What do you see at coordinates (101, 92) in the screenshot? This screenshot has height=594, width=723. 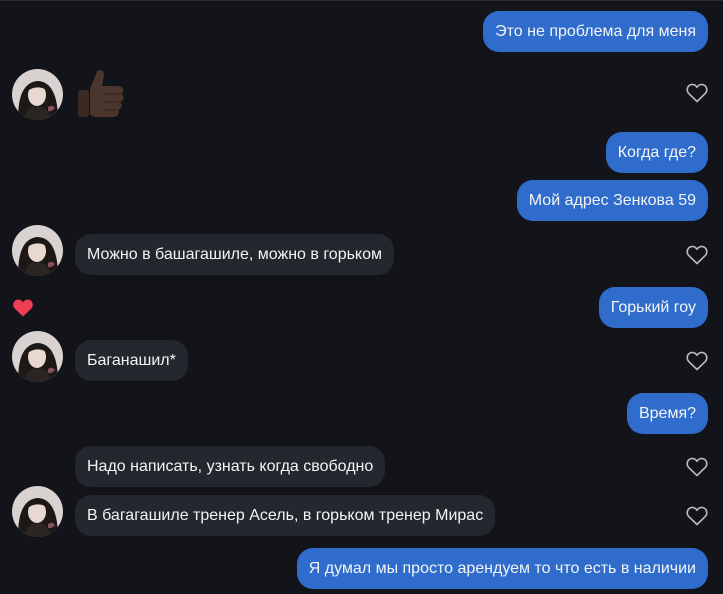 I see `thumbs-up-emoji` at bounding box center [101, 92].